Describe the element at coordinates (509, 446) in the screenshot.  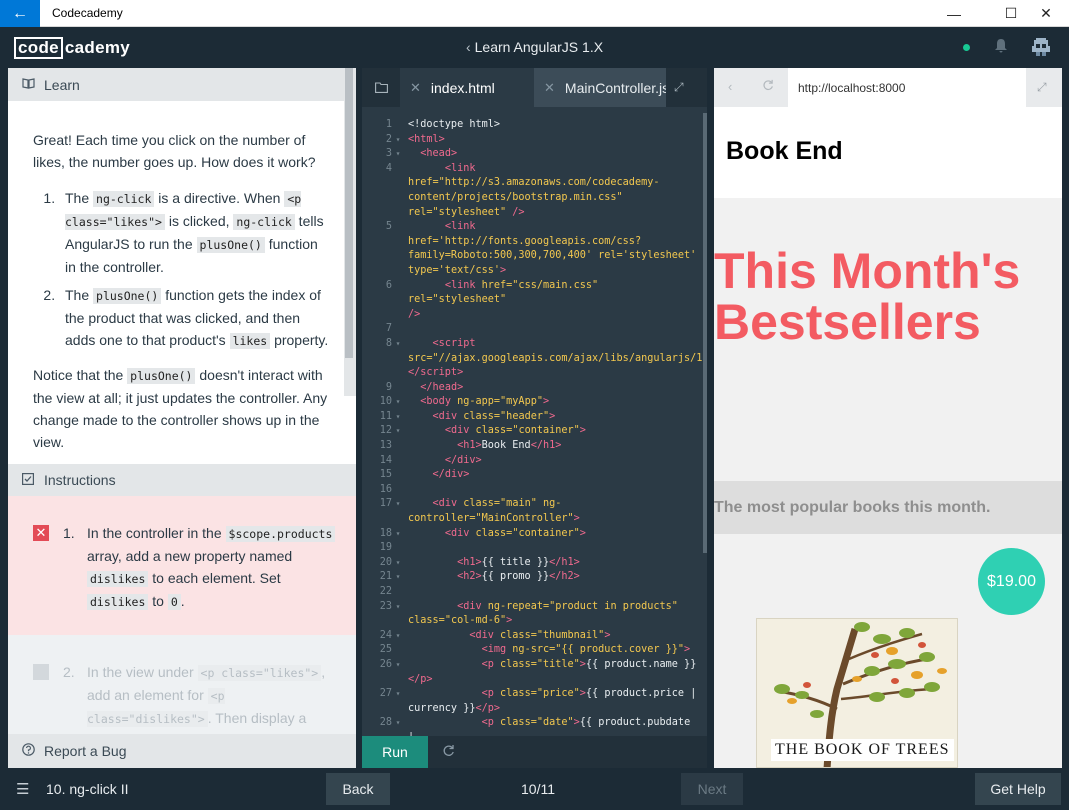
I see `code-text: <h1>Book End</h1>` at that location.